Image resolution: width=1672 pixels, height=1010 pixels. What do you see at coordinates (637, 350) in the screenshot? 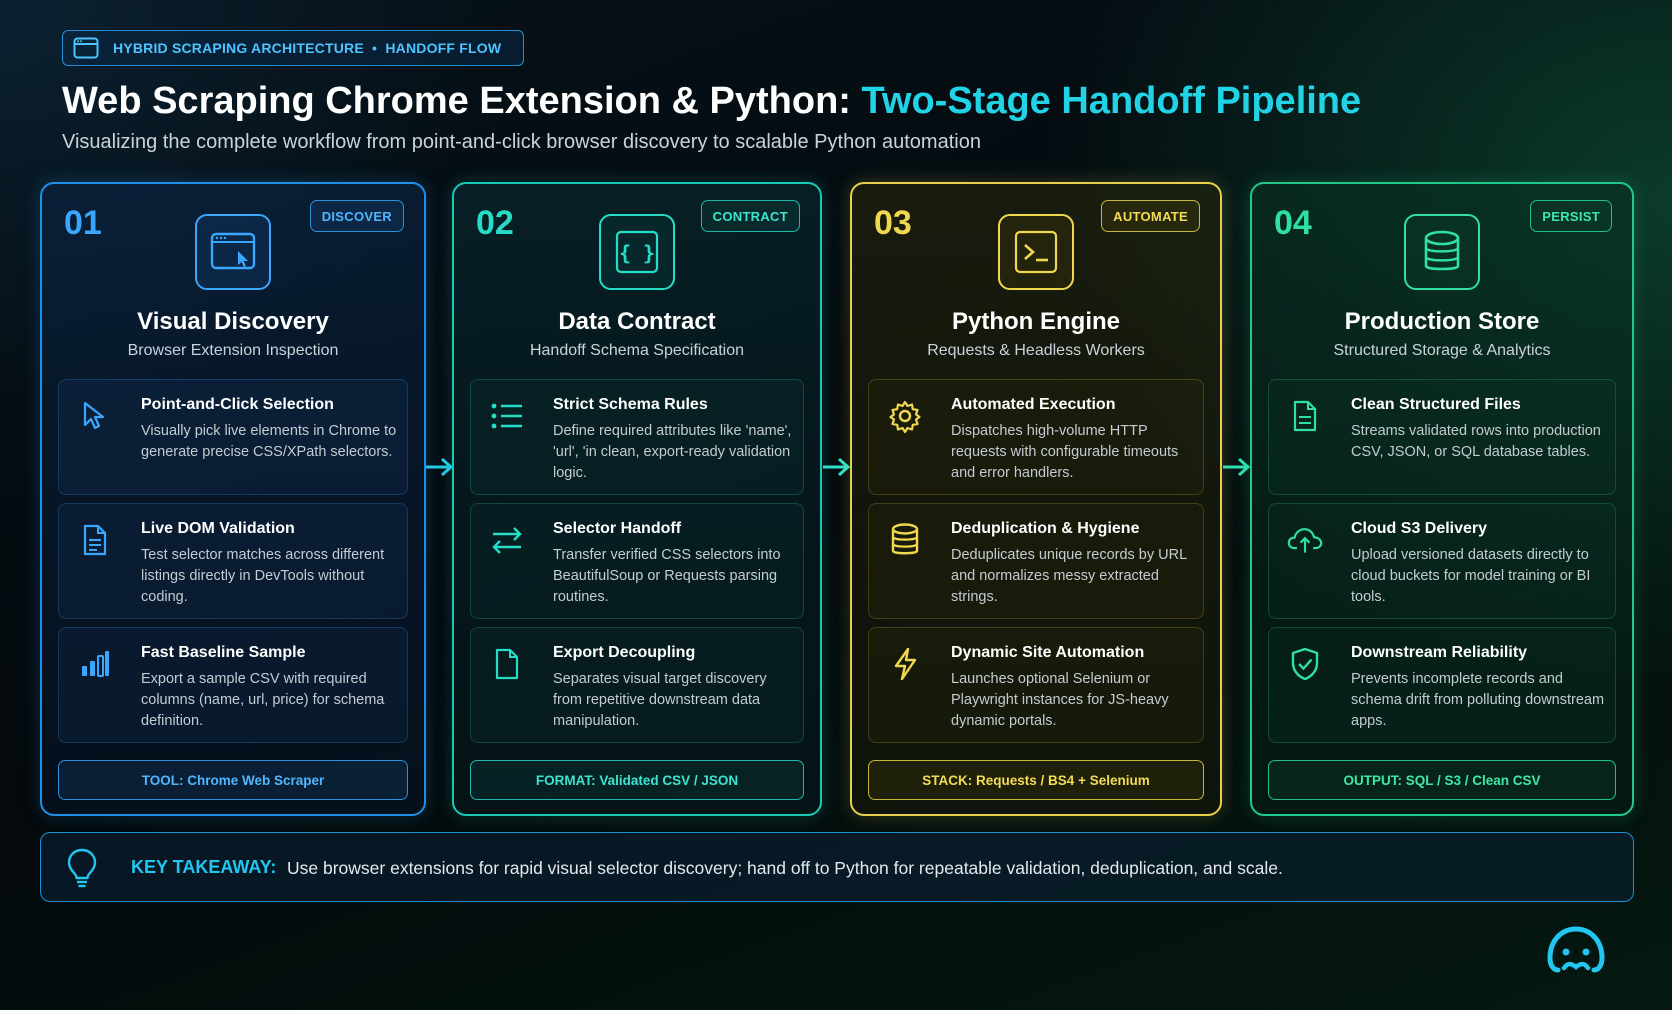
I see `stage-subtitle: Handoff Schema Specification` at bounding box center [637, 350].